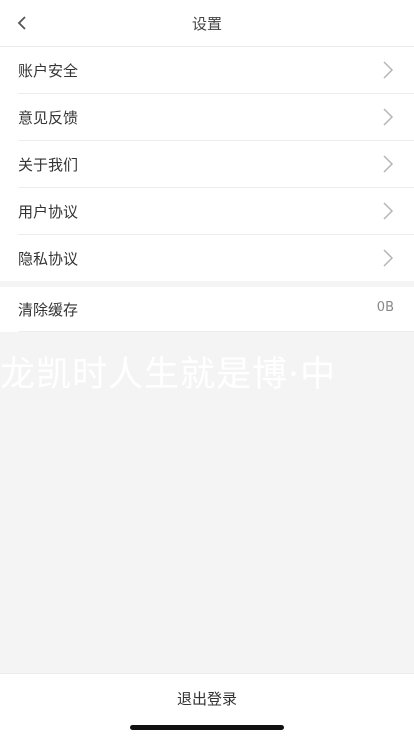  Describe the element at coordinates (216, 309) in the screenshot. I see `clear-cache-item: 清除缓存 0B` at that location.